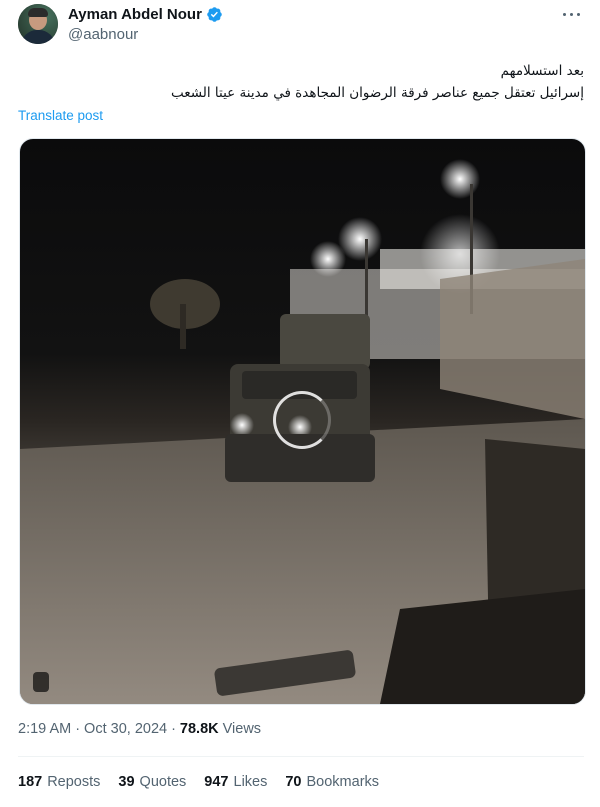  I want to click on stat-label: Likes, so click(250, 782).